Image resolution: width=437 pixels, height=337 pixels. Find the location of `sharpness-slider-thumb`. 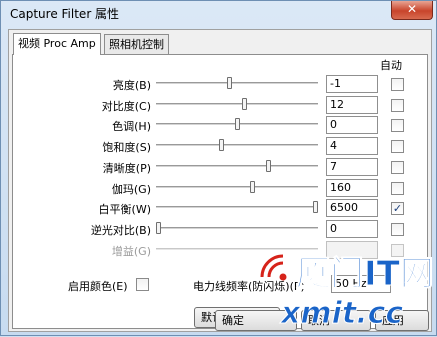

sharpness-slider-thumb is located at coordinates (268, 166).